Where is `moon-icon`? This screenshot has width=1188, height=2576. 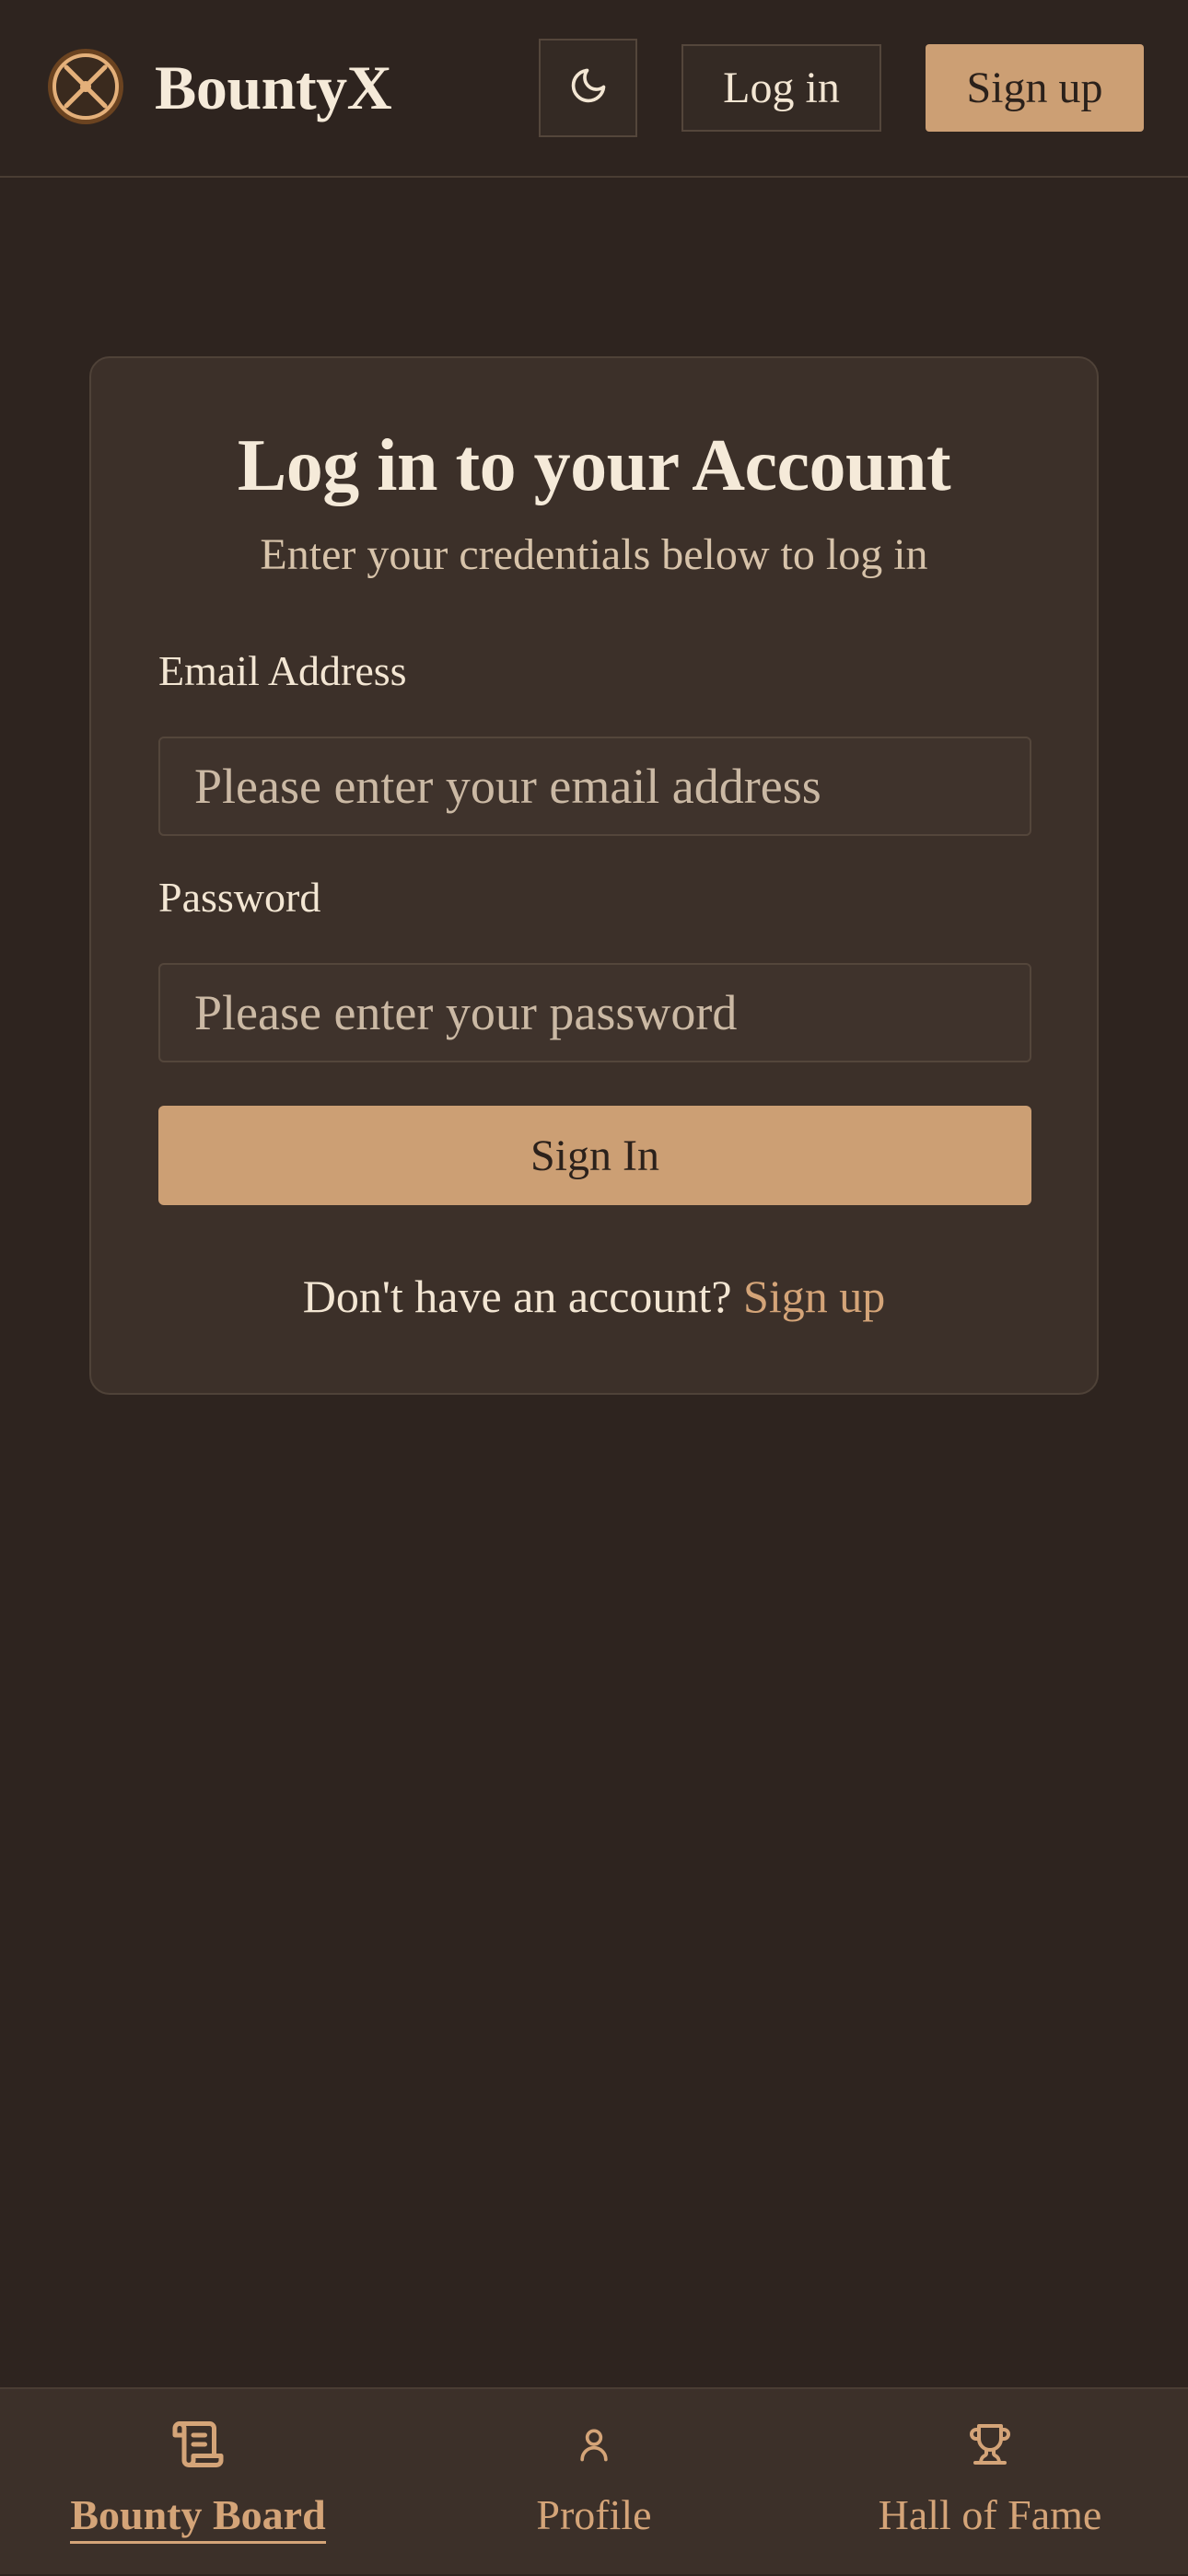 moon-icon is located at coordinates (588, 87).